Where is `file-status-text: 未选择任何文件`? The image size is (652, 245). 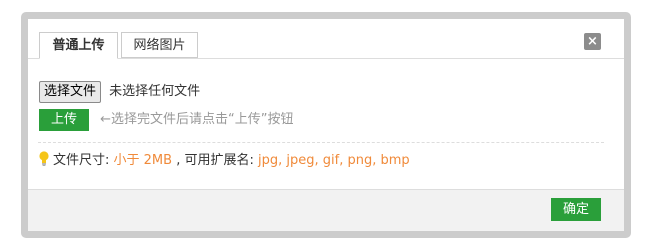
file-status-text: 未选择任何文件 is located at coordinates (155, 91).